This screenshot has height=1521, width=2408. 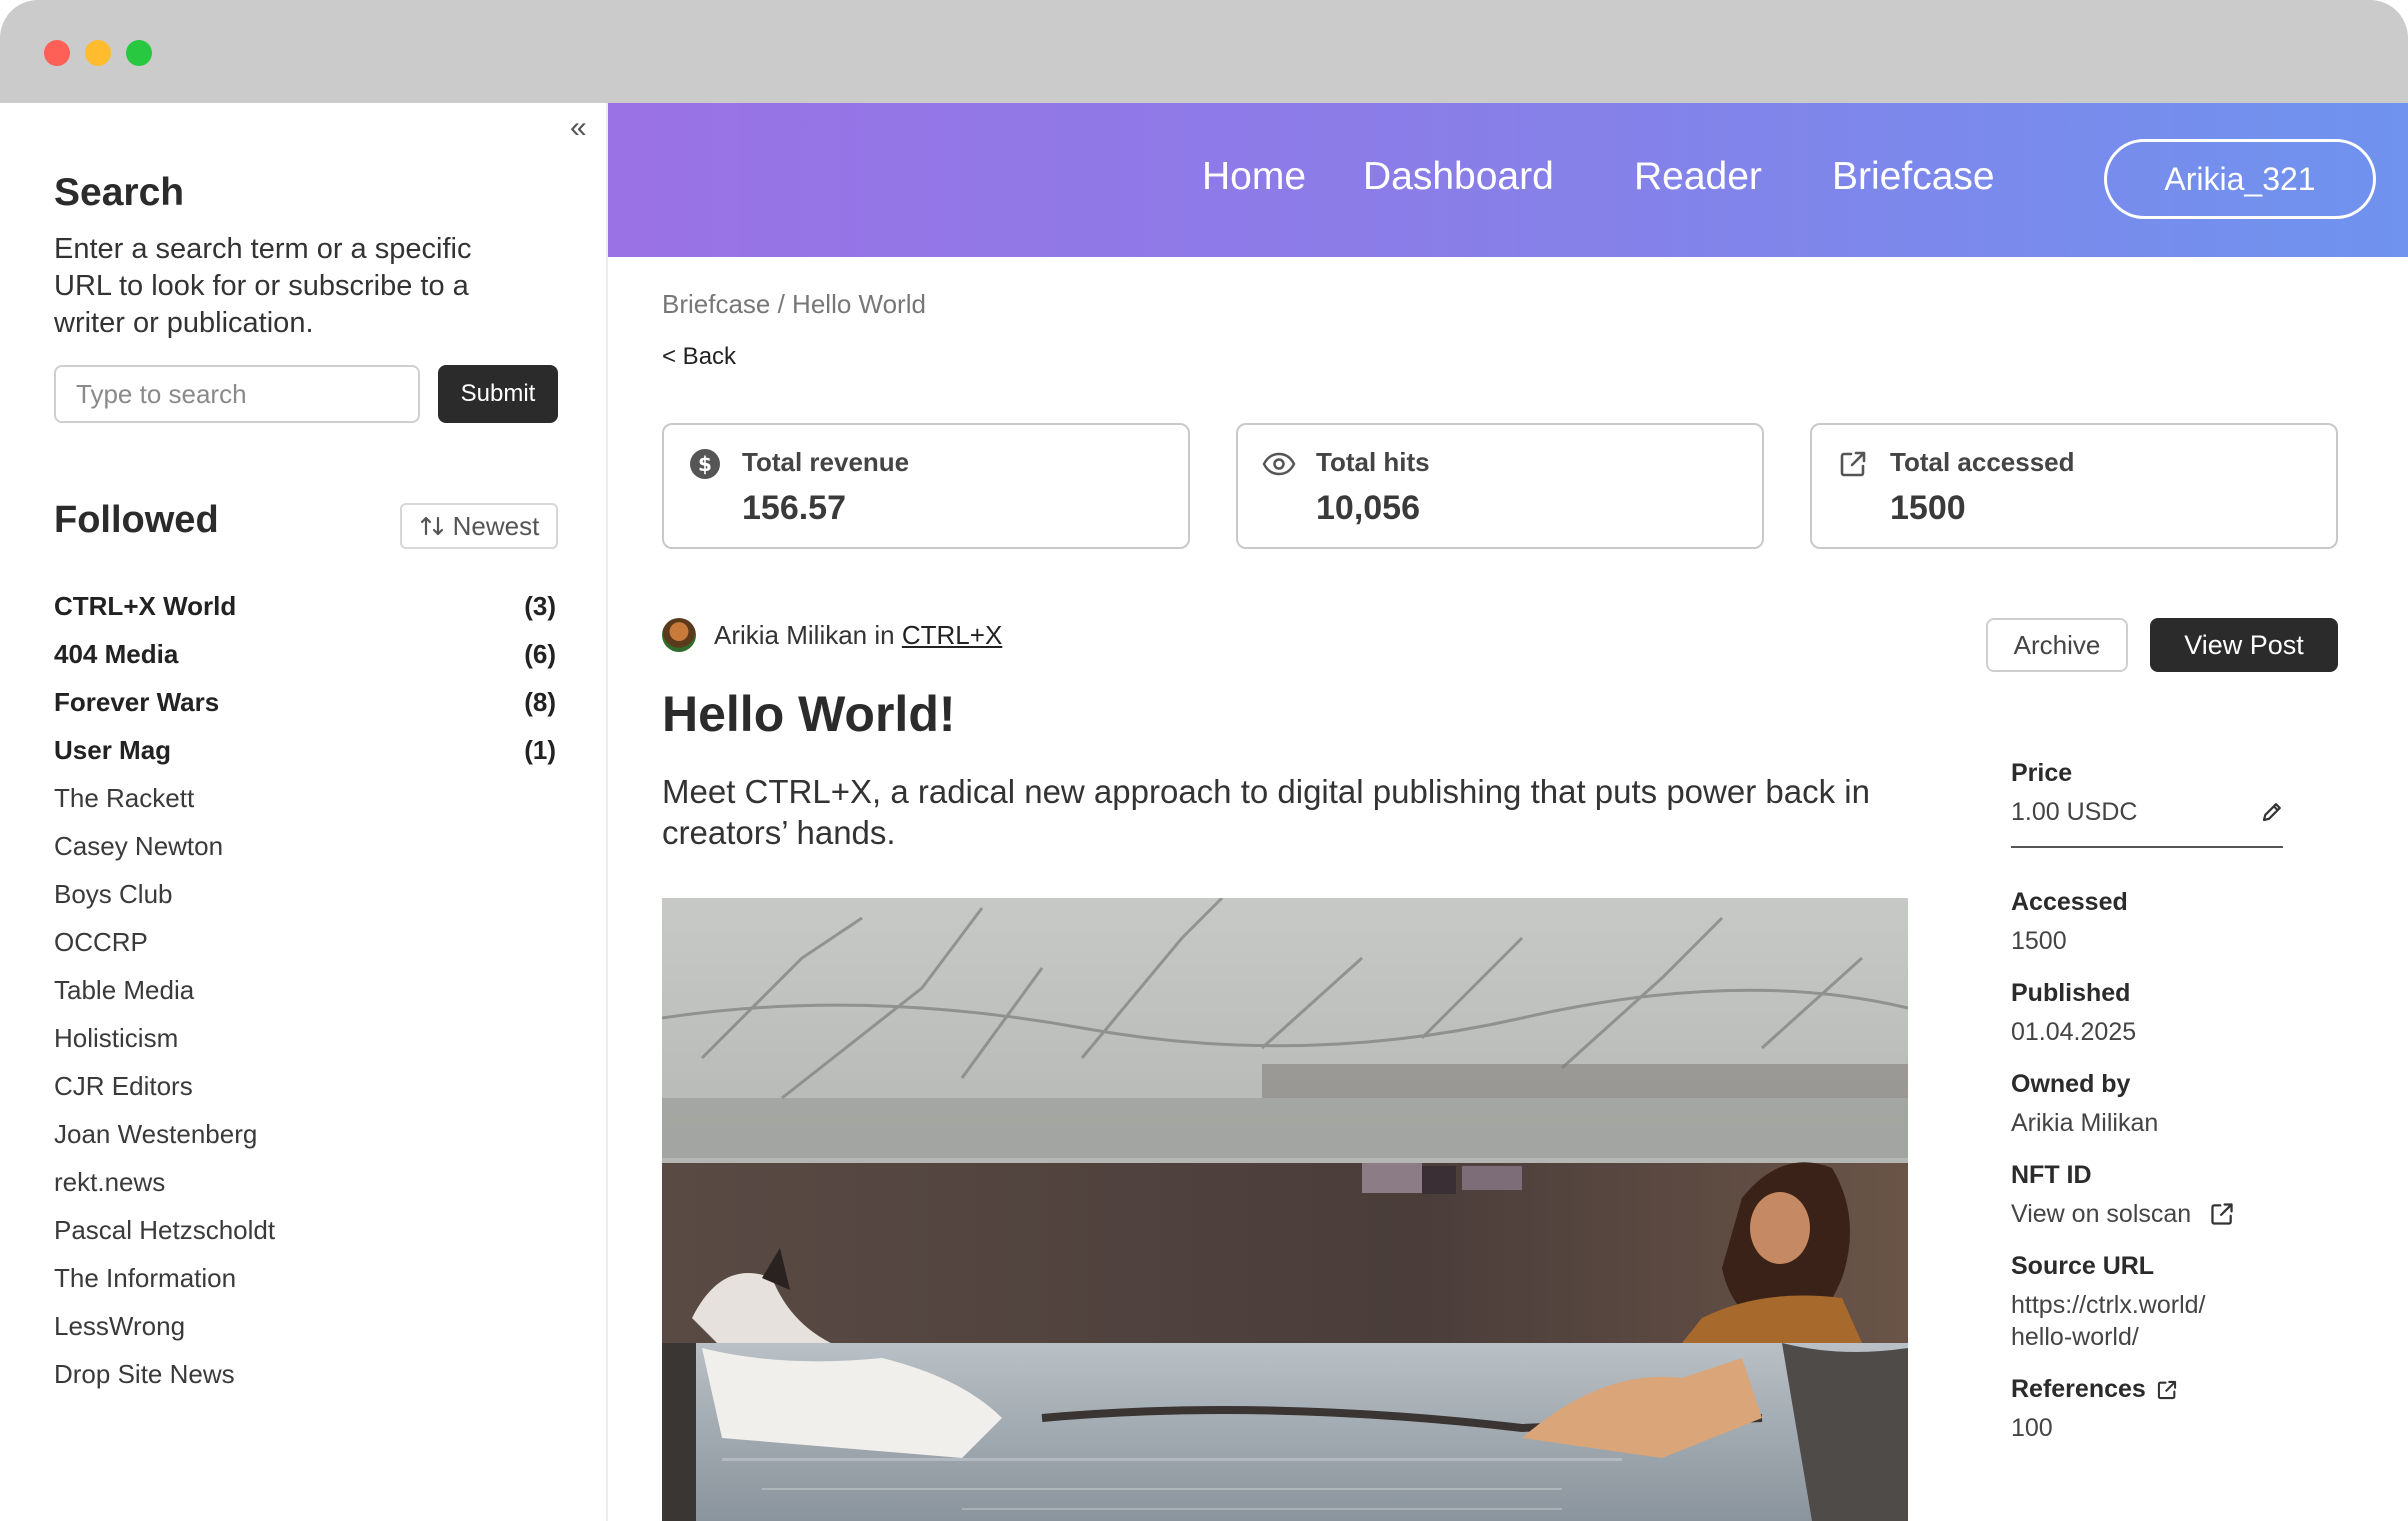 I want to click on followed-item-name: CTRL+X World, so click(x=145, y=605).